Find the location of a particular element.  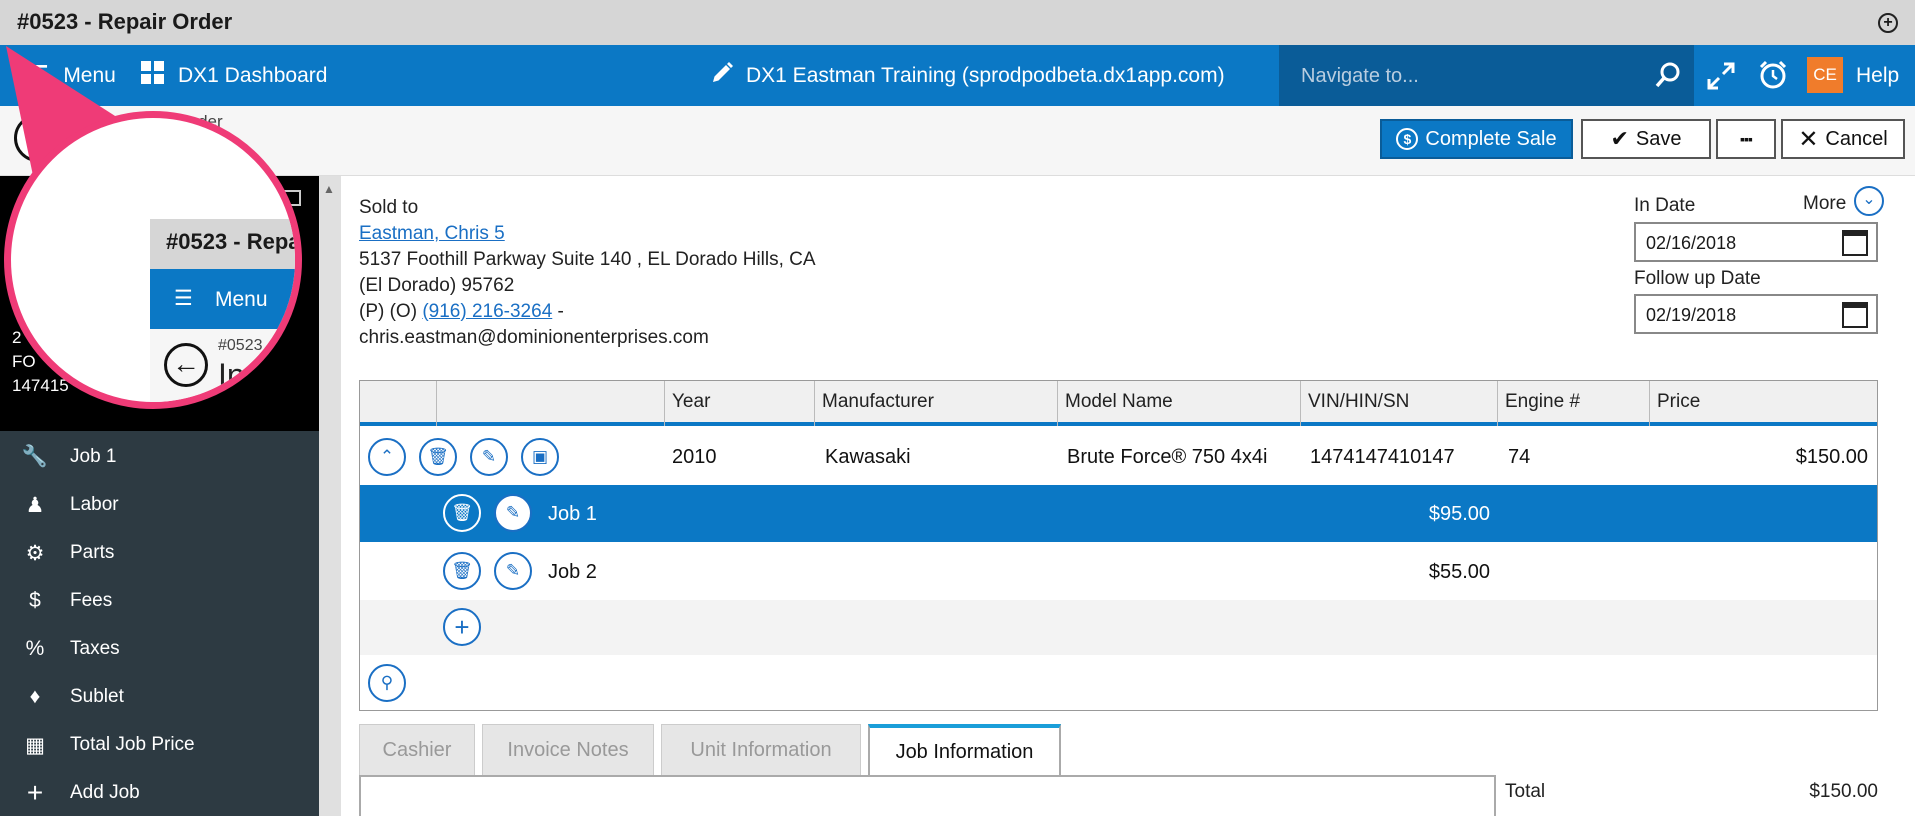

column-header-manufacturer: Manufacturer is located at coordinates (936, 403).